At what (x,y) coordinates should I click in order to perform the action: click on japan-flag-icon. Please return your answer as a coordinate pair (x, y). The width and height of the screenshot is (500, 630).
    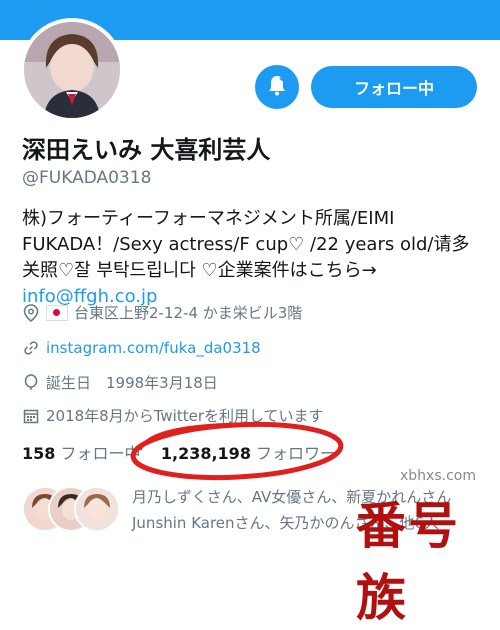
    Looking at the image, I should click on (57, 312).